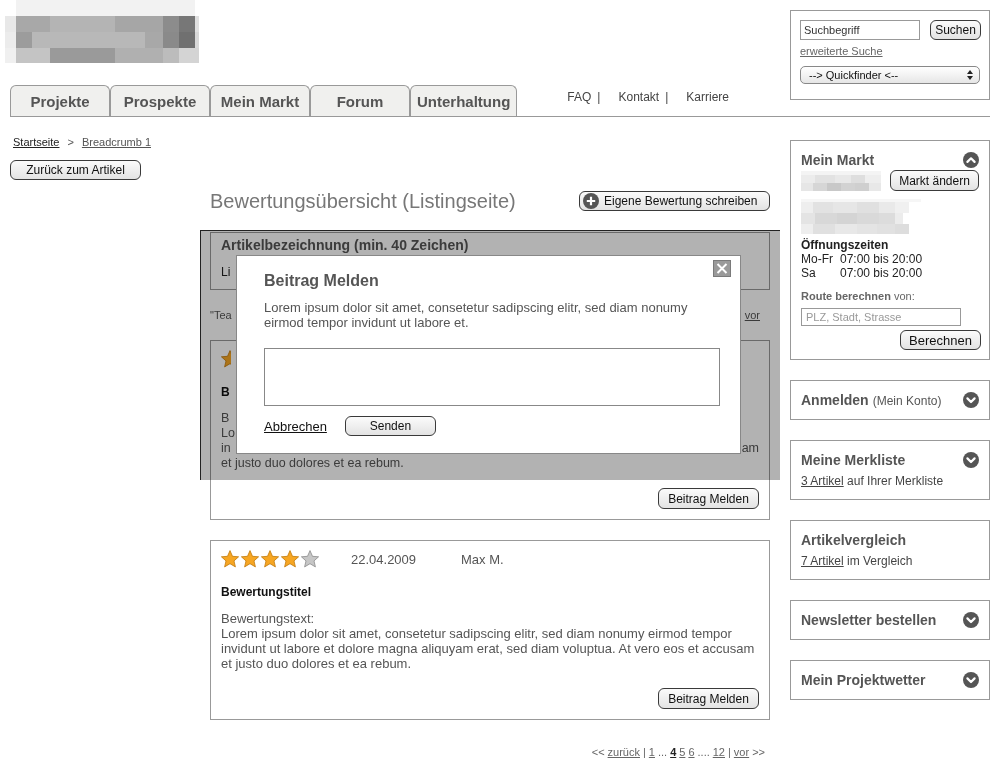  Describe the element at coordinates (464, 100) in the screenshot. I see `nav-tab: Unterhaltung` at that location.